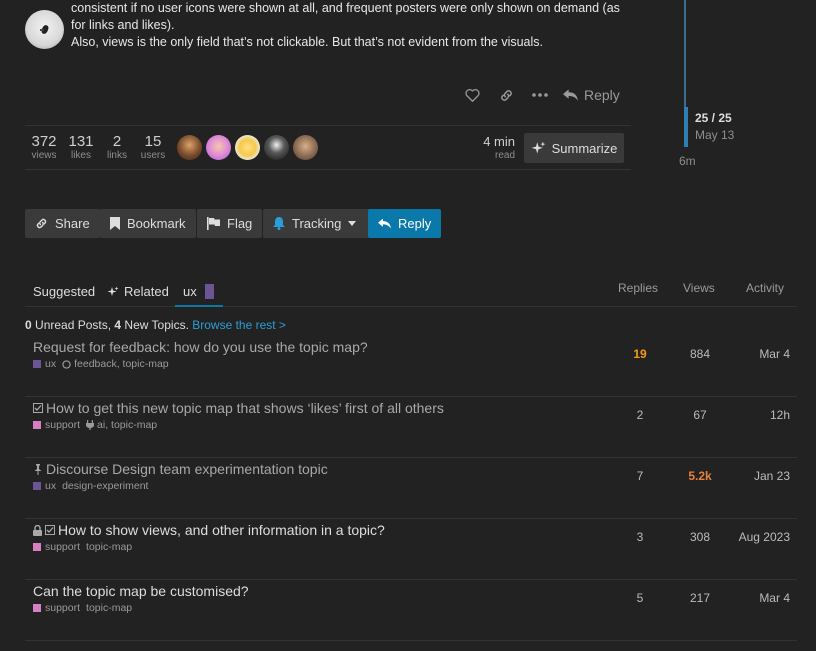 The height and width of the screenshot is (651, 816). I want to click on bookmark-button: Bookmark, so click(148, 223).